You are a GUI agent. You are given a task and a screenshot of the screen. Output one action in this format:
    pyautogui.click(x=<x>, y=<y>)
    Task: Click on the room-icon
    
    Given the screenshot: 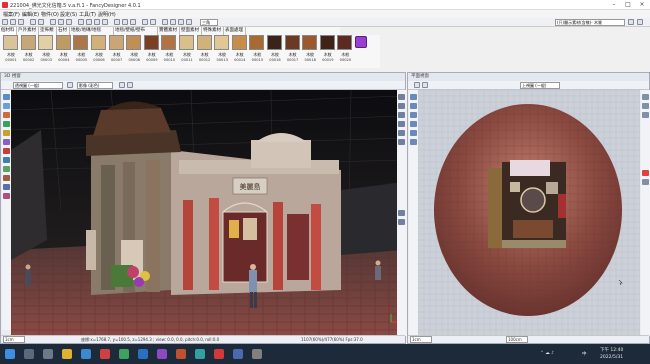 What is the action you would take?
    pyautogui.click(x=413, y=124)
    